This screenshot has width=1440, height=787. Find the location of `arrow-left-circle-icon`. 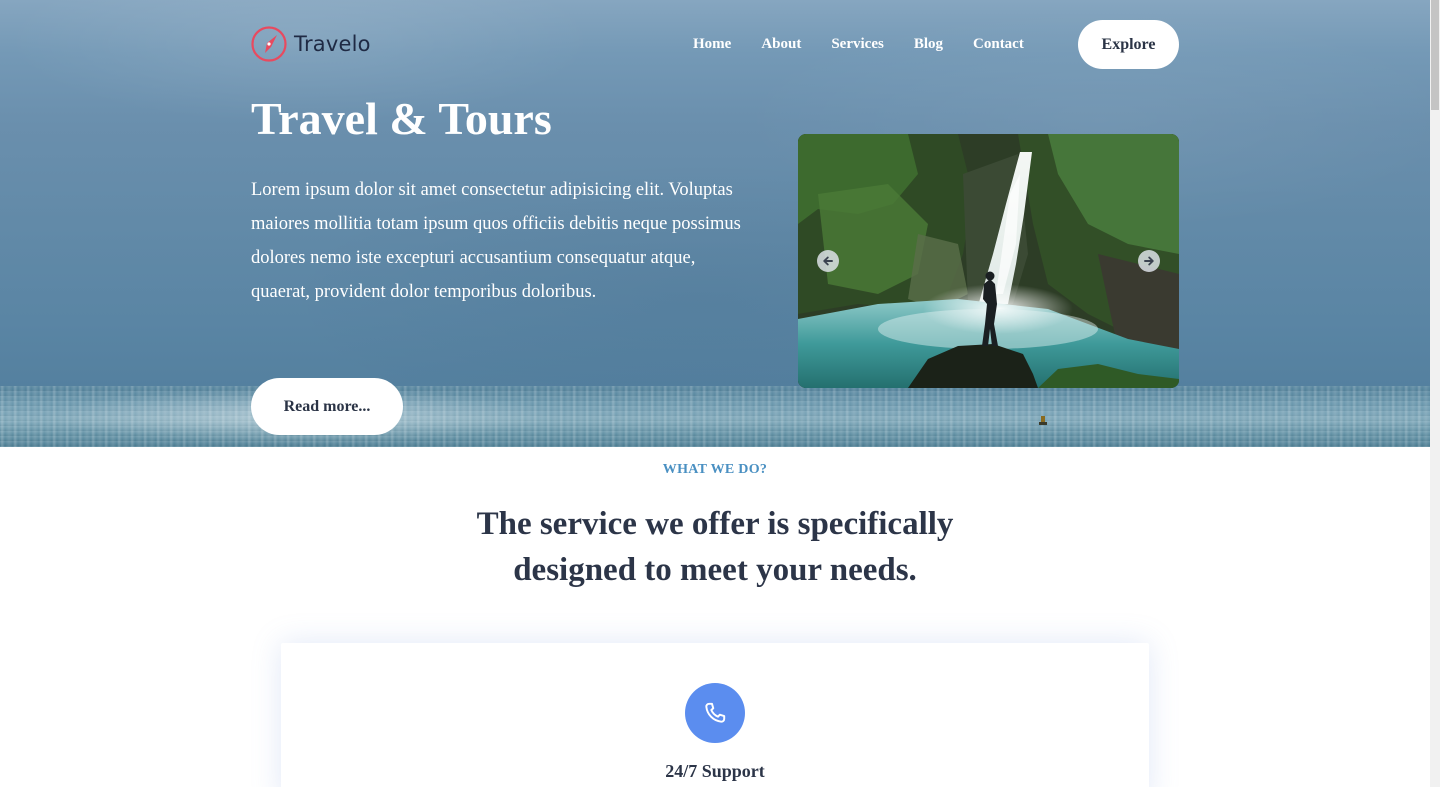

arrow-left-circle-icon is located at coordinates (828, 261).